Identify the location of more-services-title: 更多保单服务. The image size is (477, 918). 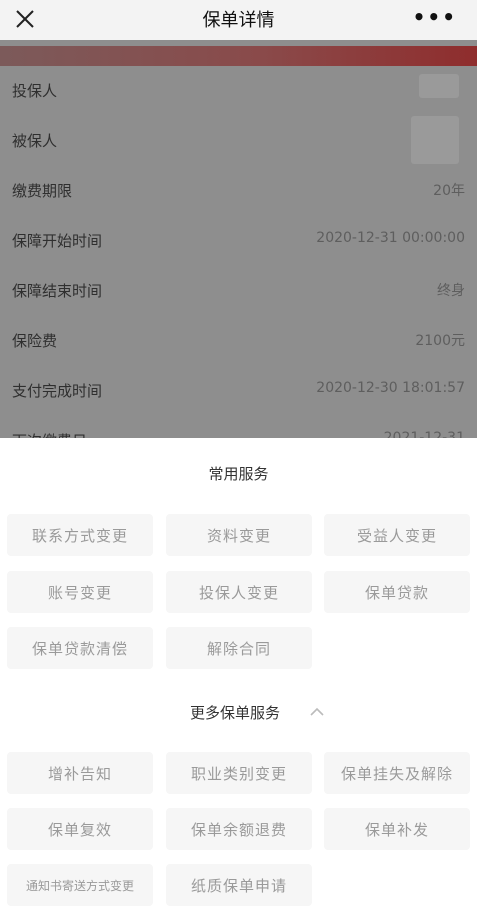
(235, 713).